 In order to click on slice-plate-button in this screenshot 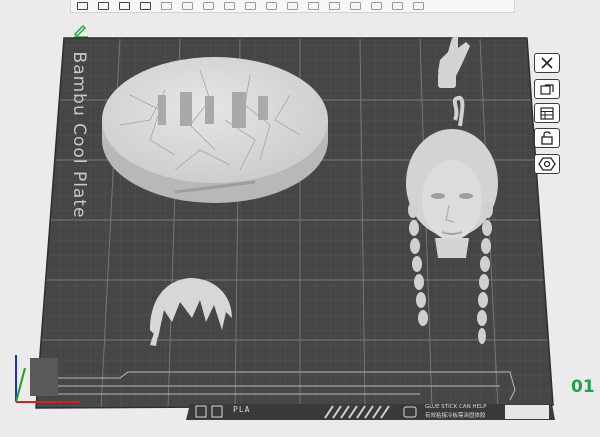, I will do `click(547, 164)`.